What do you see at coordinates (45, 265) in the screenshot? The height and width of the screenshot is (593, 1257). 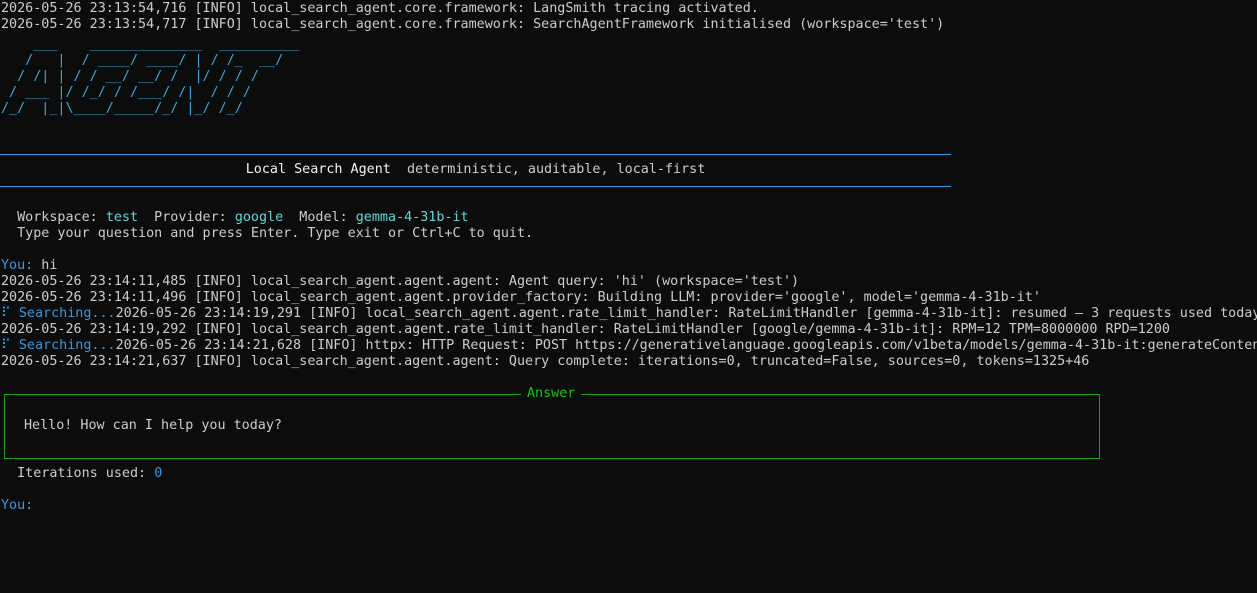 I see `user-query: hi` at bounding box center [45, 265].